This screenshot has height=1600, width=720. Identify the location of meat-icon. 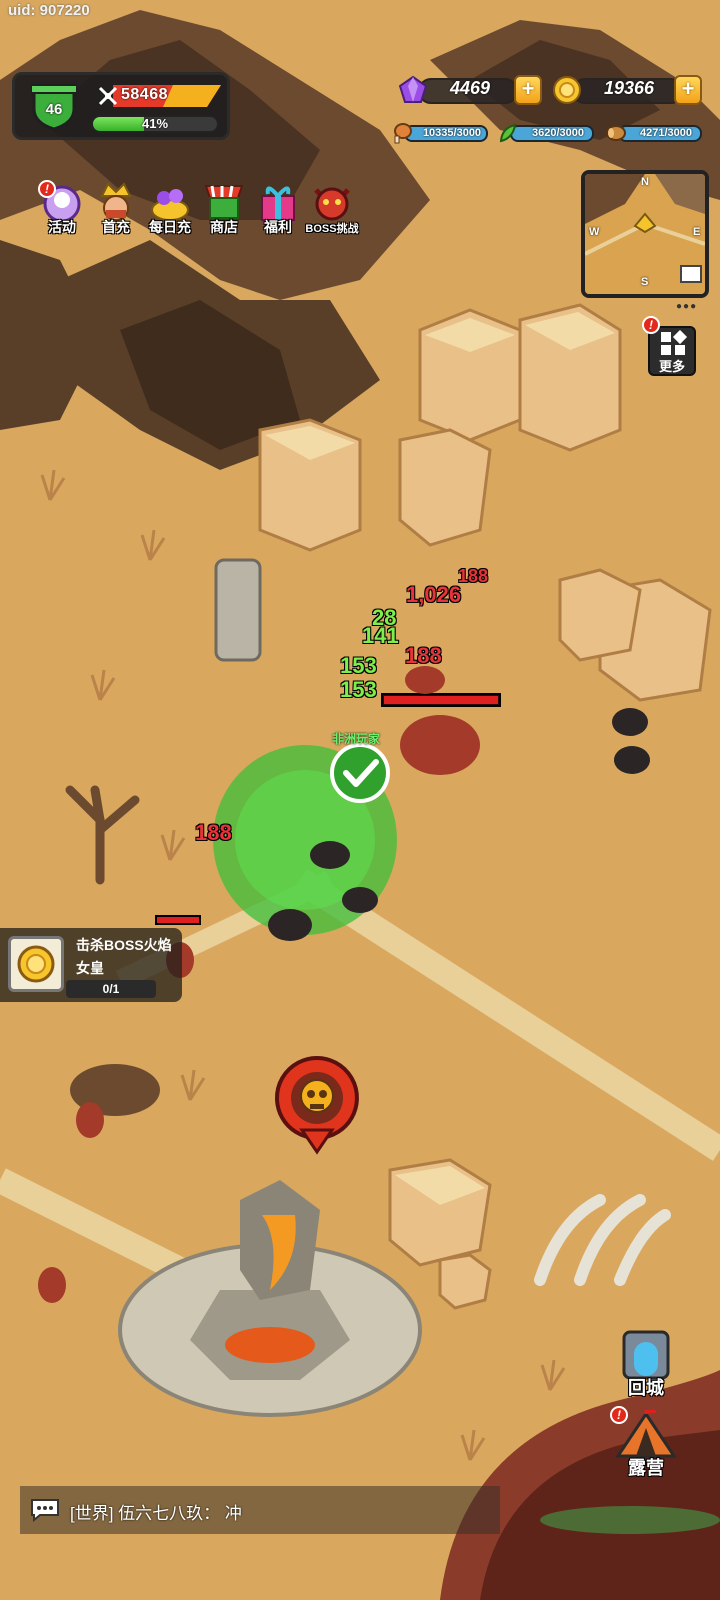
(403, 133).